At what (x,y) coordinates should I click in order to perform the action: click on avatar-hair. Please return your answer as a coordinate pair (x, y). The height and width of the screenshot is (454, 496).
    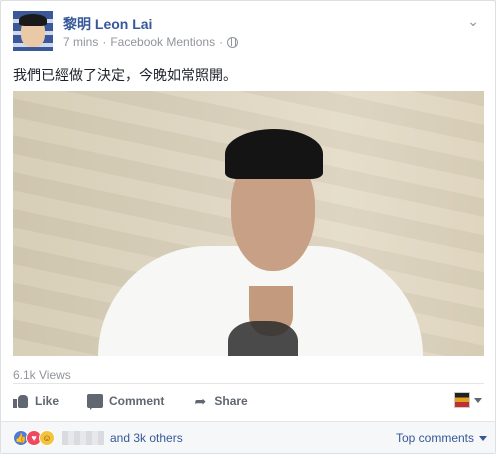
    Looking at the image, I should click on (33, 20).